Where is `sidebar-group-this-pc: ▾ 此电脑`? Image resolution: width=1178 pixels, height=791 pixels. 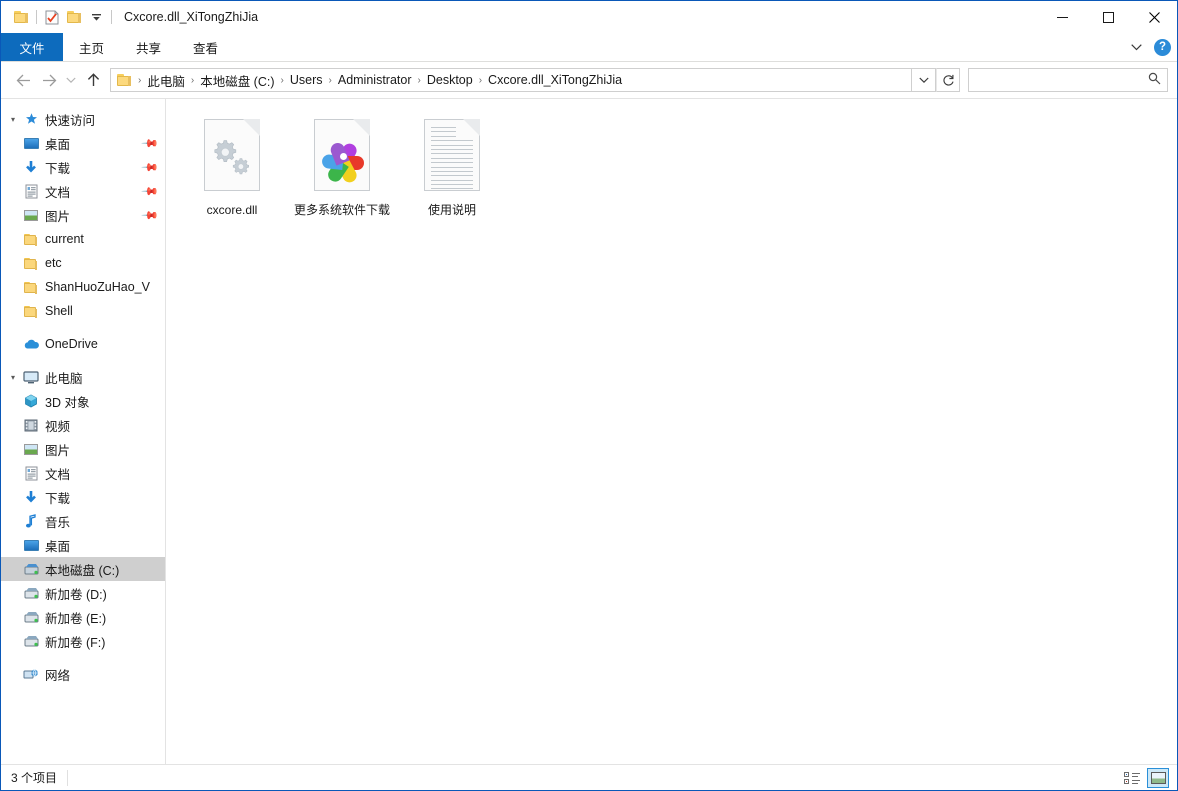 sidebar-group-this-pc: ▾ 此电脑 is located at coordinates (83, 377).